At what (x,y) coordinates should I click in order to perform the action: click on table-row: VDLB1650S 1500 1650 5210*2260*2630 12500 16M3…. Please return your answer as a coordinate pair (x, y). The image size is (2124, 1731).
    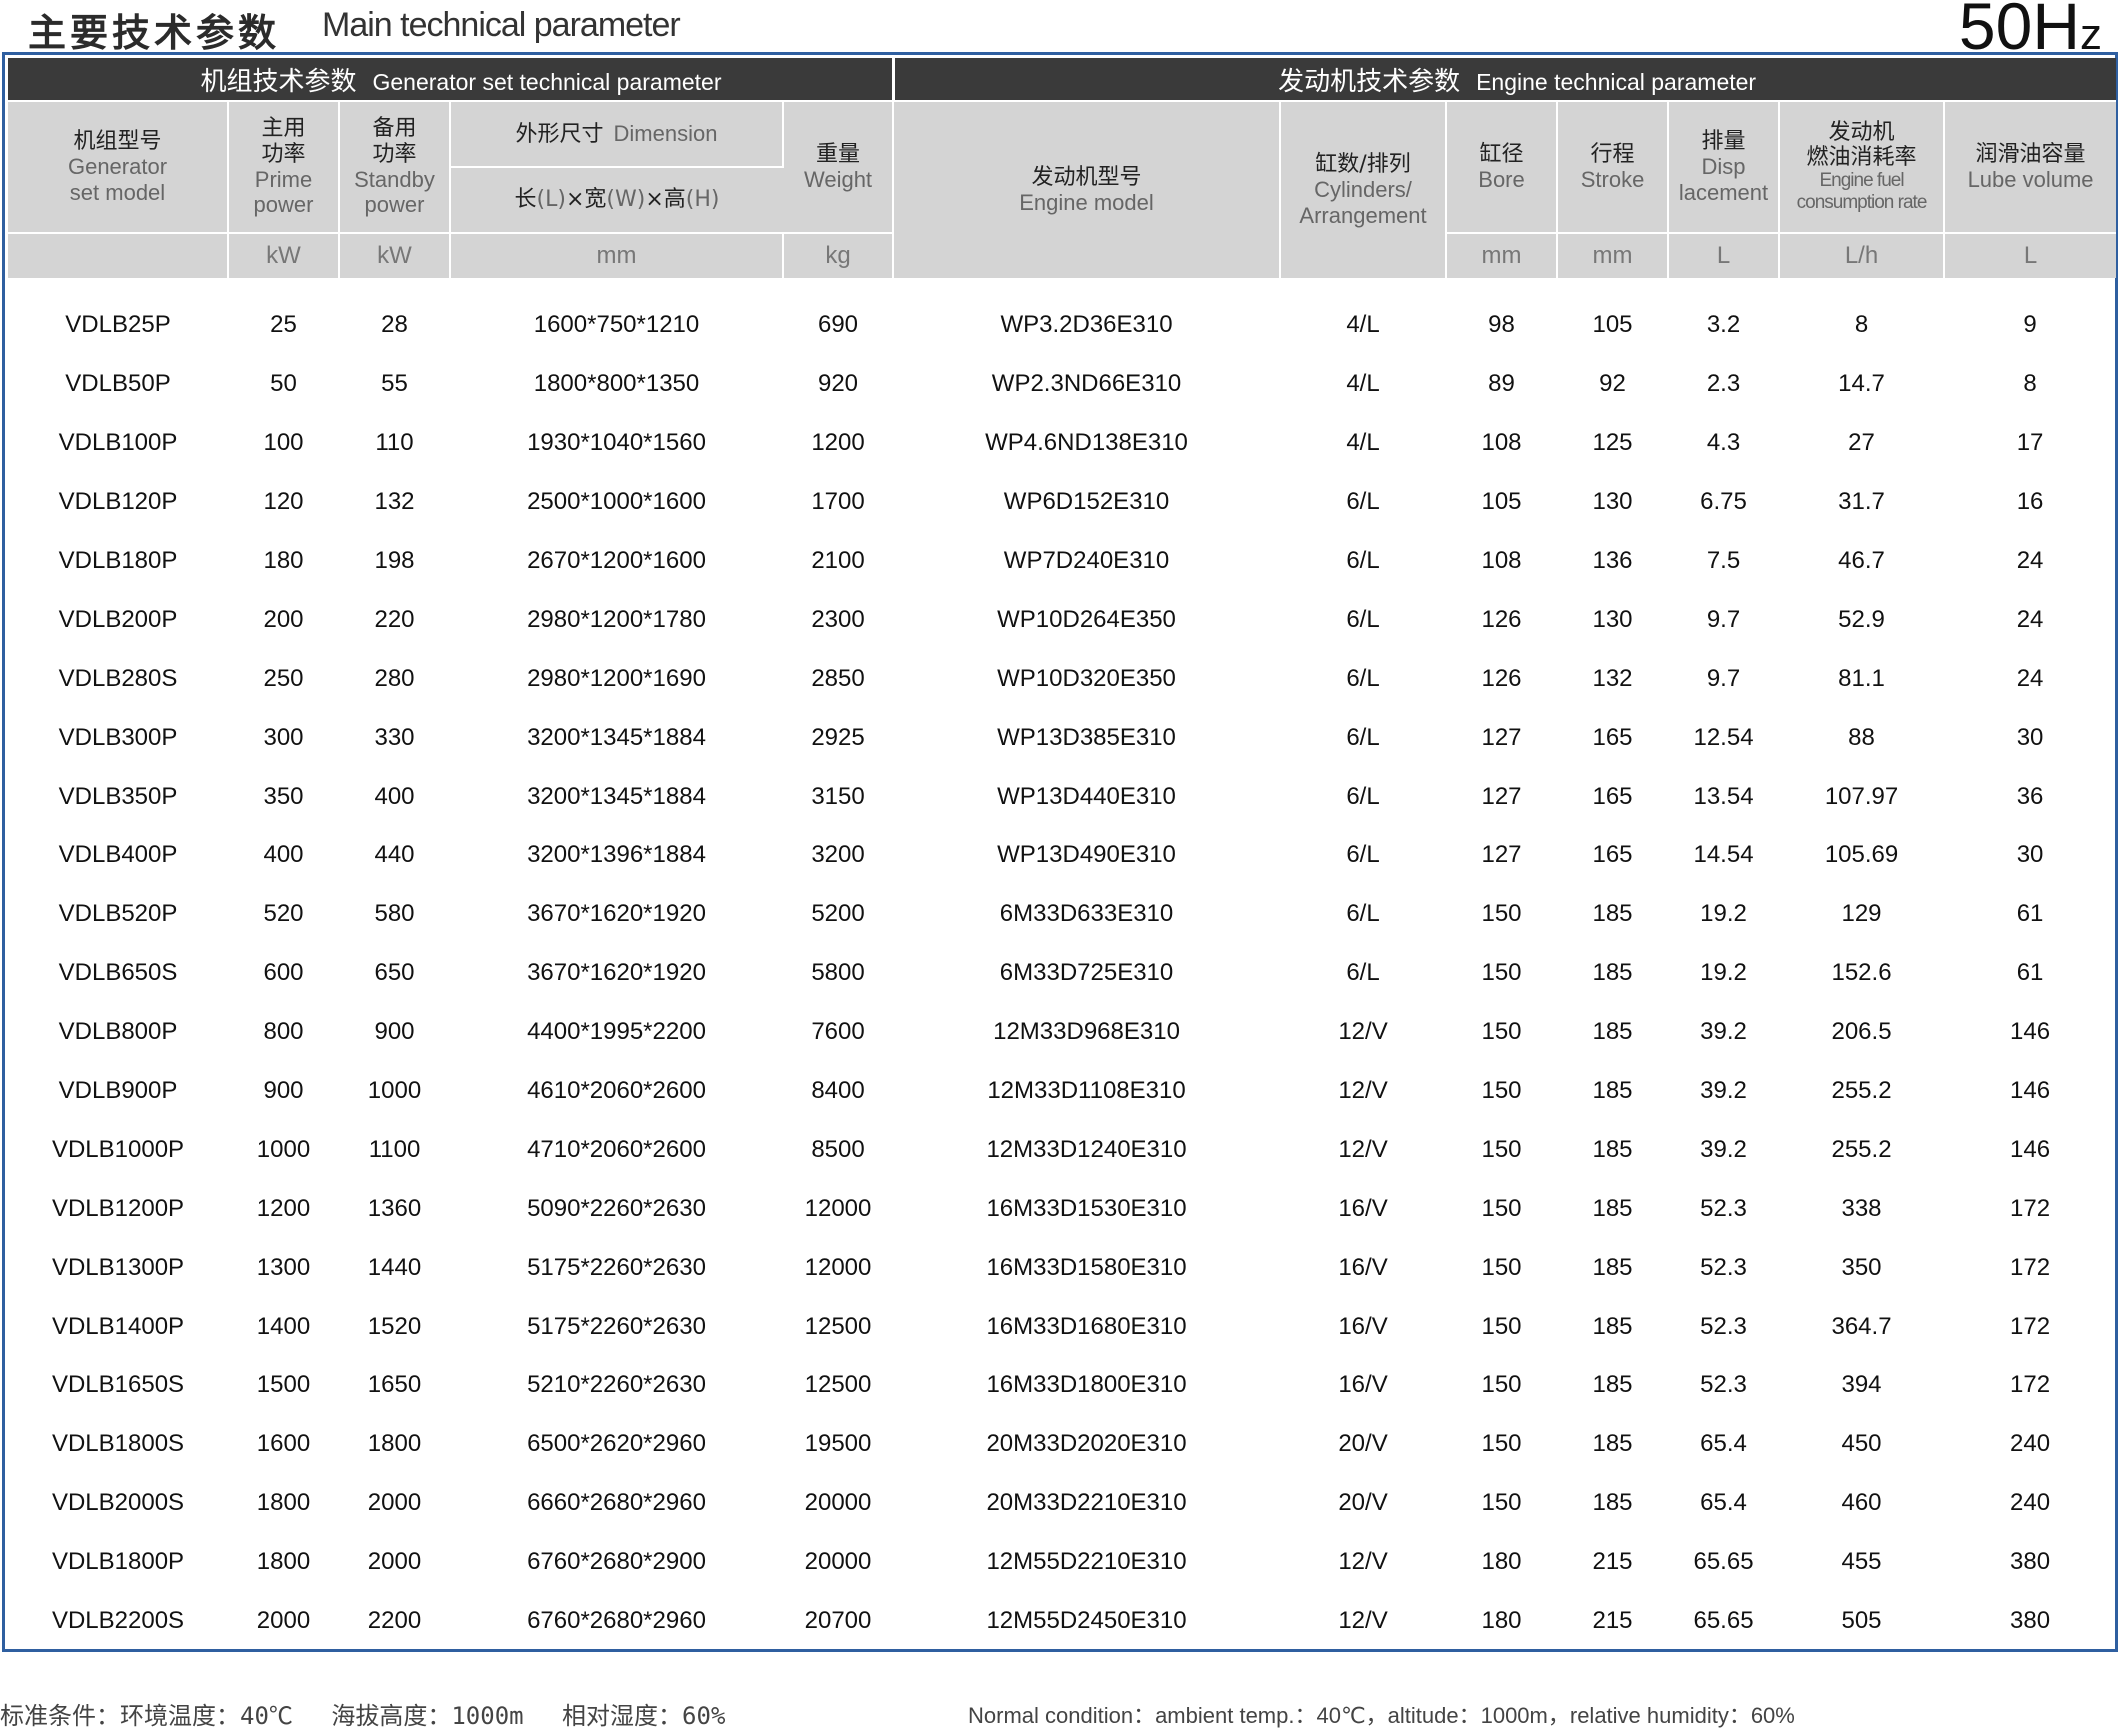
    Looking at the image, I should click on (1062, 1385).